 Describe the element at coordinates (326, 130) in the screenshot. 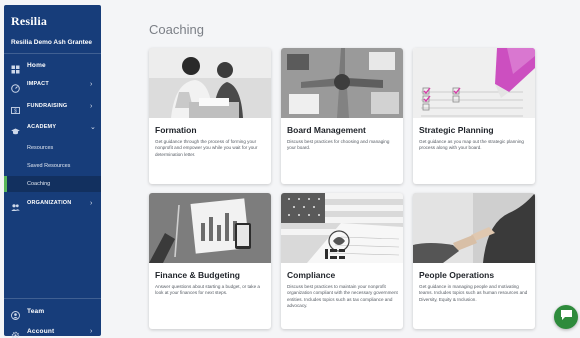

I see `card-title: Board Management` at that location.